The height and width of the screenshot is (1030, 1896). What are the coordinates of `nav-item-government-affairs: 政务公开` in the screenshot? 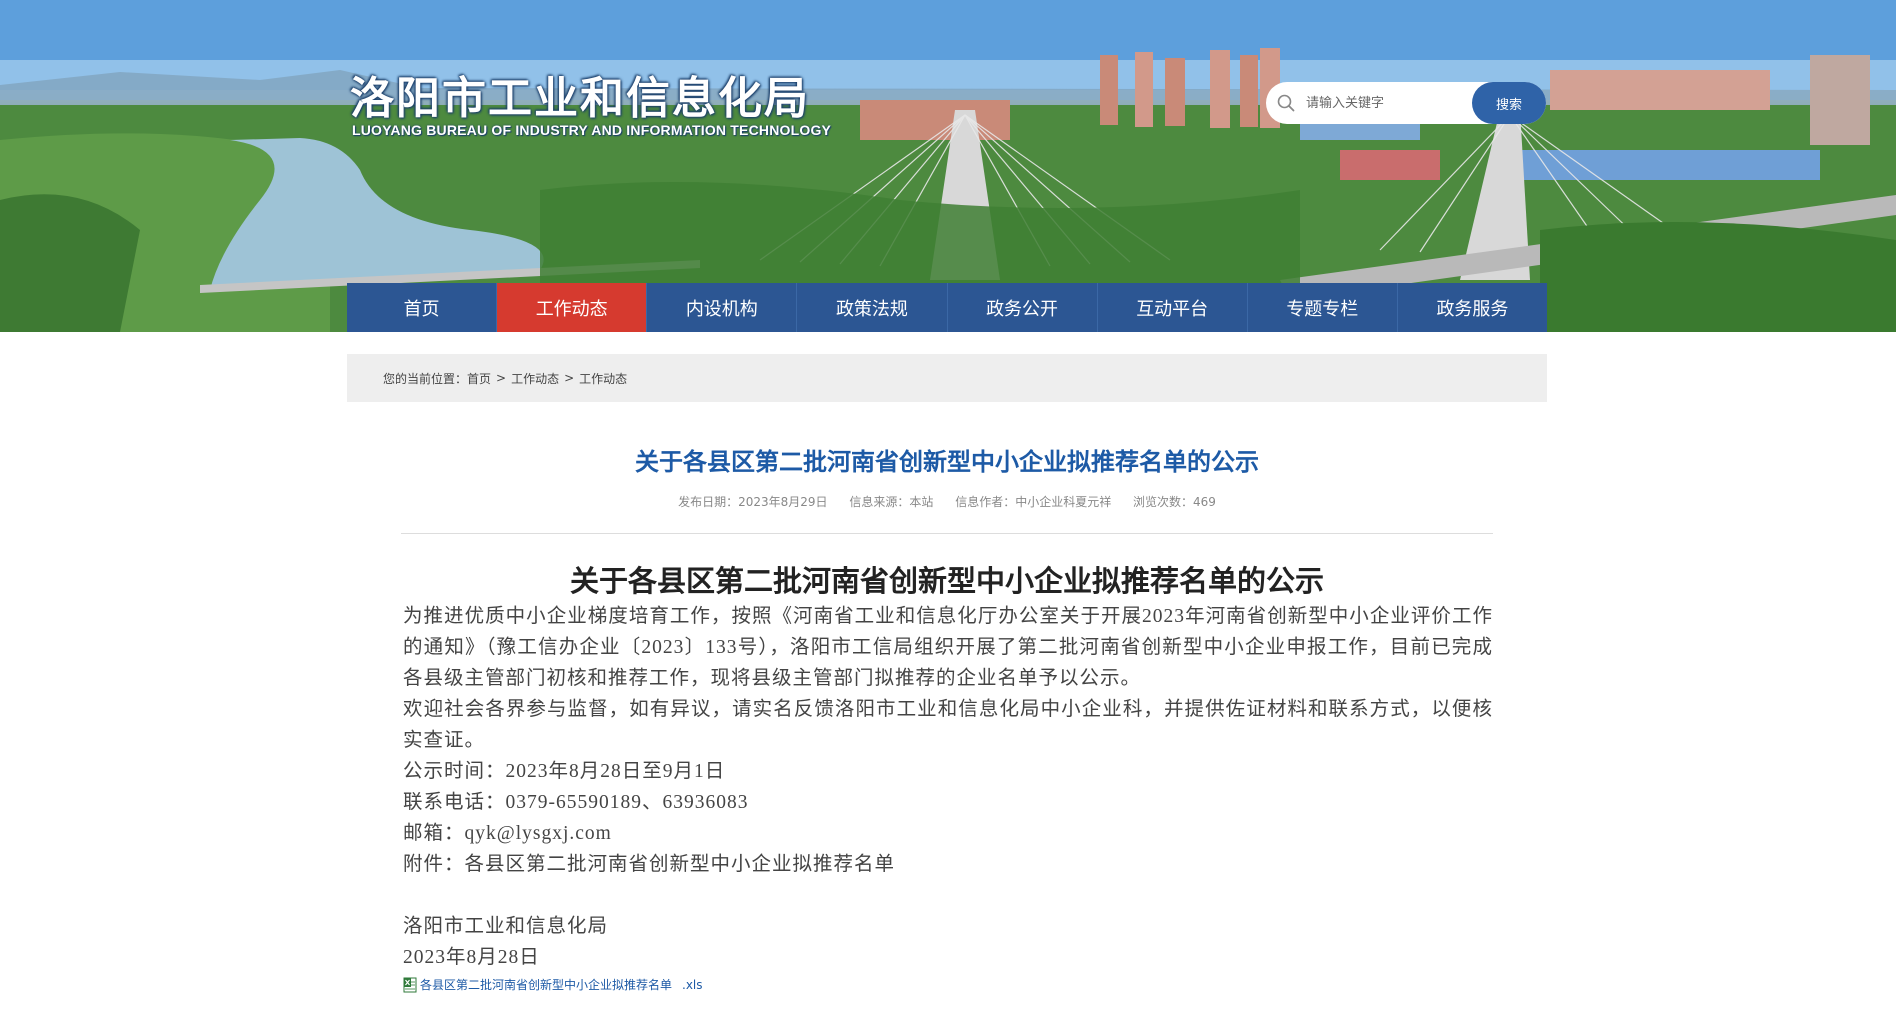 It's located at (1023, 307).